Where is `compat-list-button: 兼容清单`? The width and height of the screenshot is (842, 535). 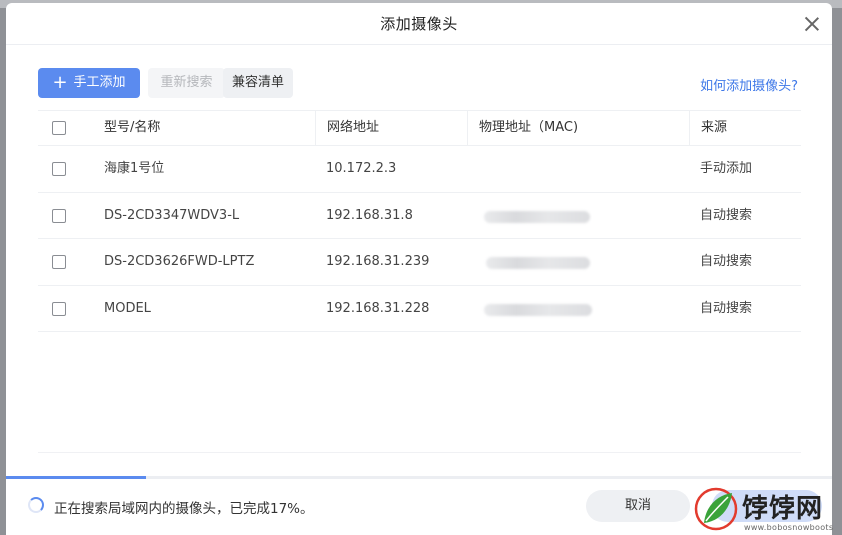
compat-list-button: 兼容清单 is located at coordinates (258, 83).